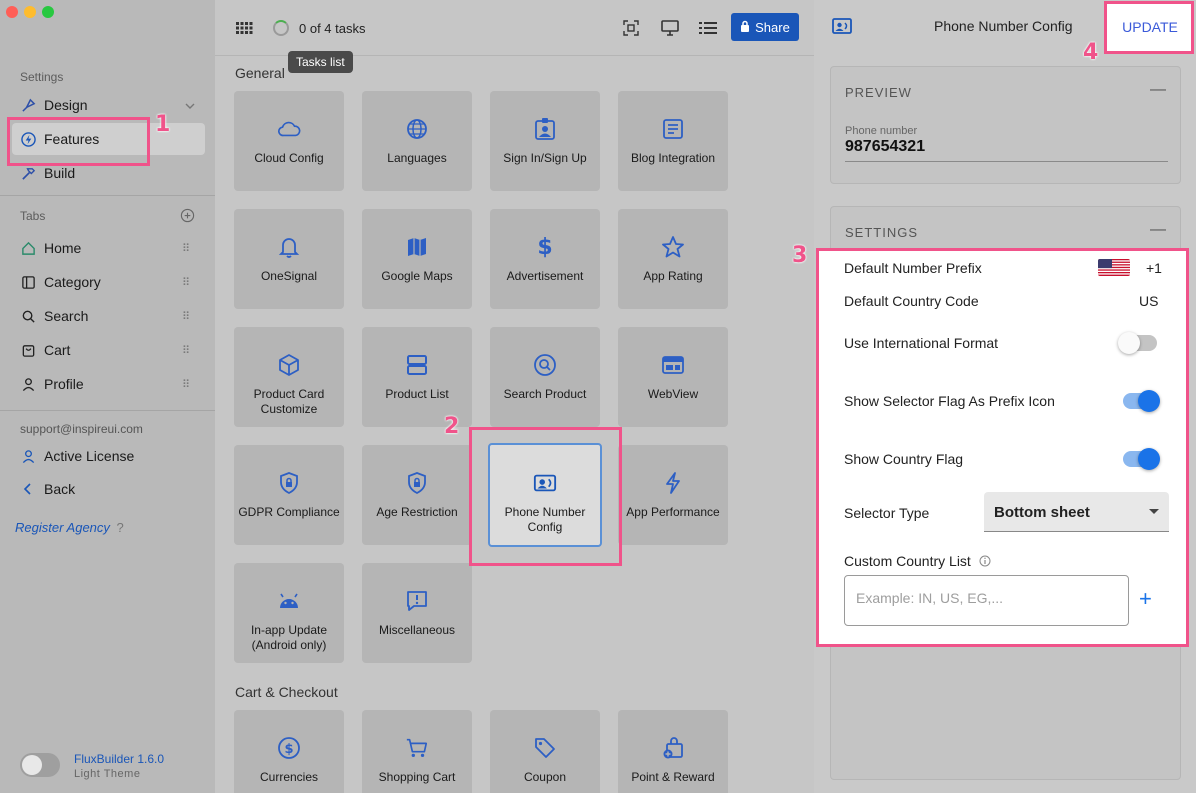 This screenshot has width=1196, height=793. I want to click on active-license-link: Active License, so click(111, 456).